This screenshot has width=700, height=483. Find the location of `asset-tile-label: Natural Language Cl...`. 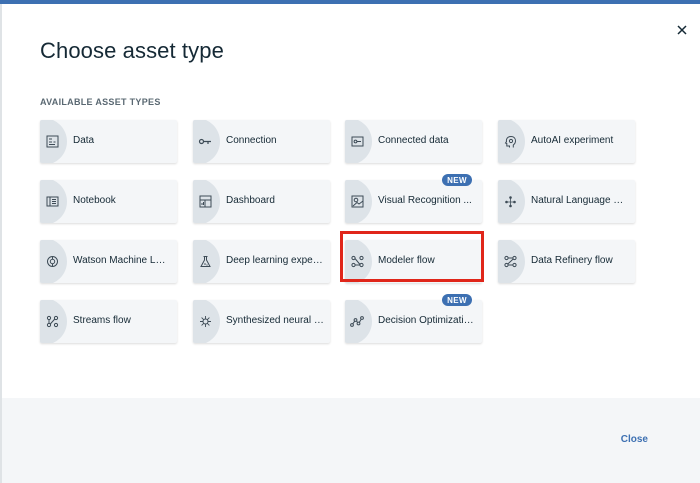

asset-tile-label: Natural Language Cl... is located at coordinates (580, 200).